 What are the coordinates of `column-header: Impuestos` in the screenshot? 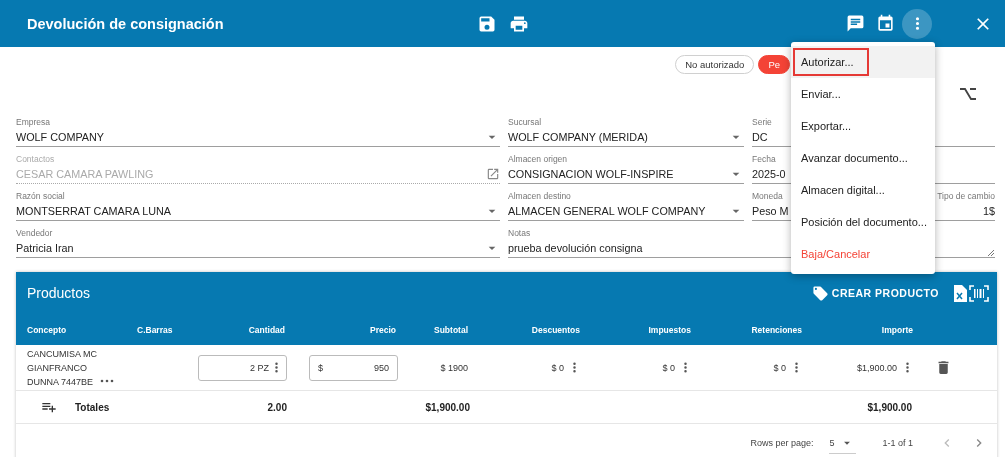 It's located at (669, 329).